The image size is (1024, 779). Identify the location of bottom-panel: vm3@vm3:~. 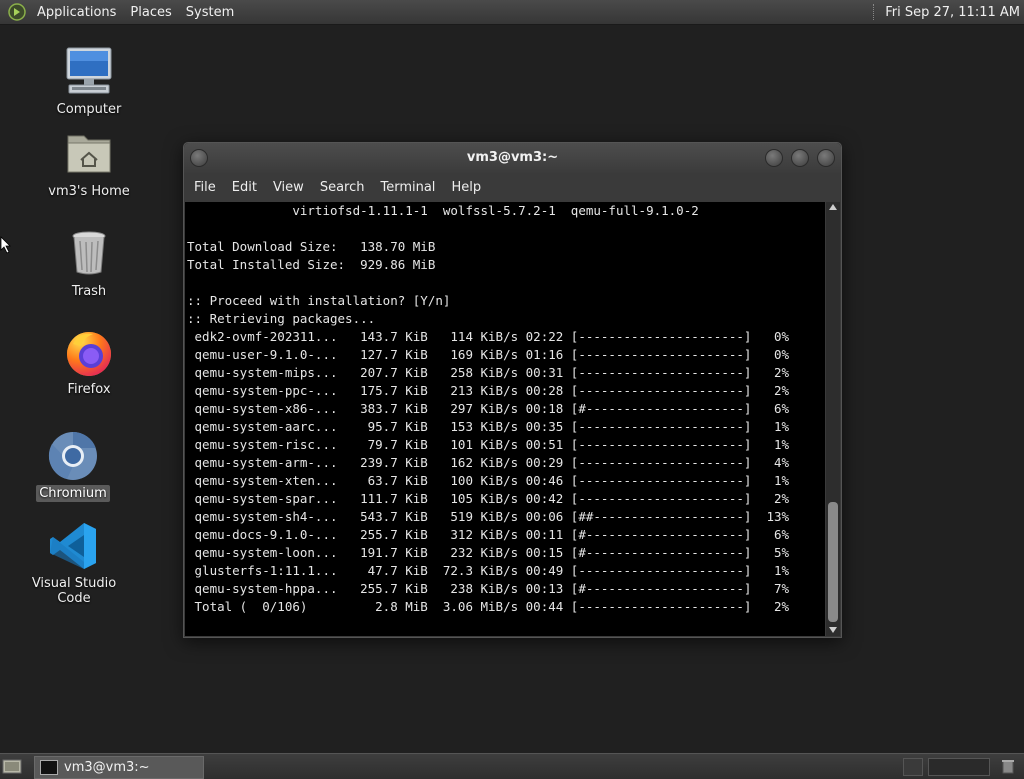
(512, 766).